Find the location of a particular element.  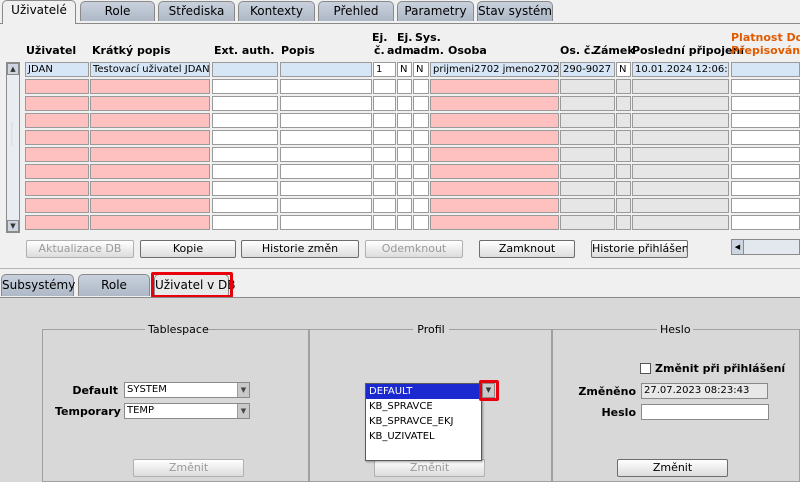

profil-option-kb-spravce-ekj: KB_SPRAVCE_EKJ is located at coordinates (423, 421).